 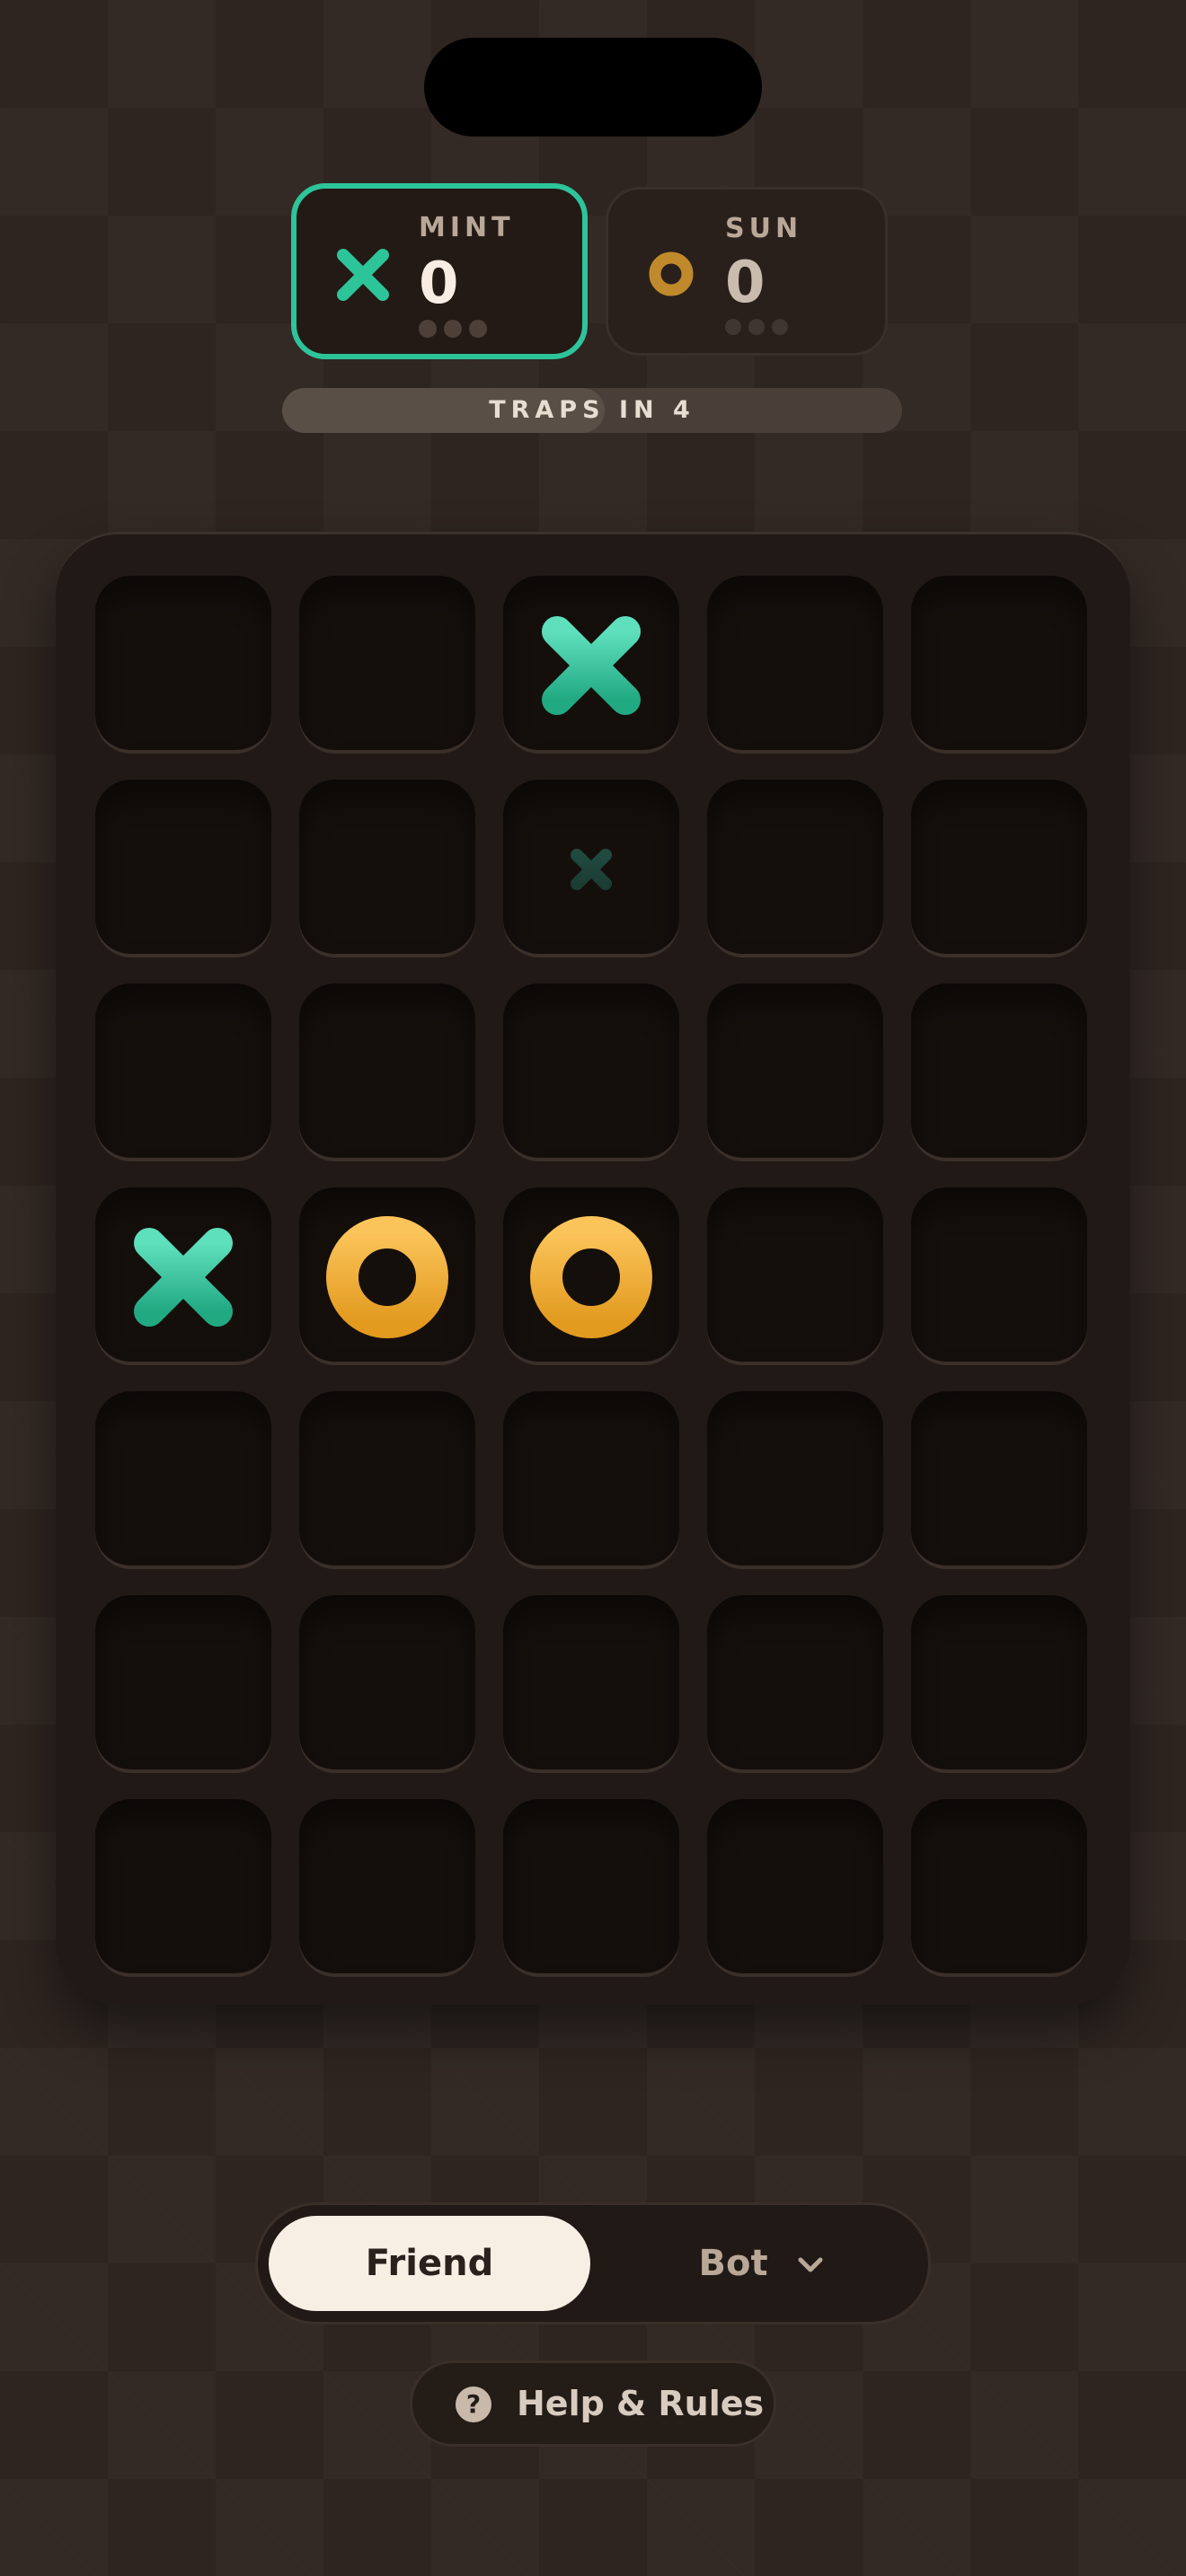 What do you see at coordinates (467, 227) in the screenshot?
I see `player-name: MINT` at bounding box center [467, 227].